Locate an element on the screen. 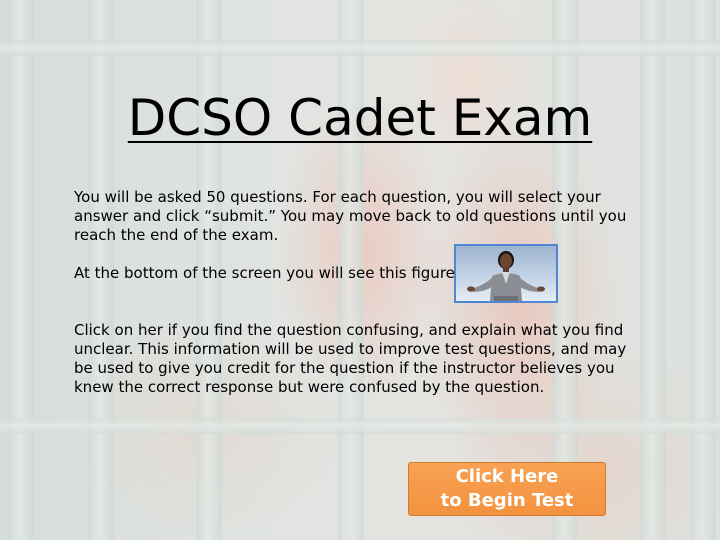  confused-woman-figure is located at coordinates (506, 273).